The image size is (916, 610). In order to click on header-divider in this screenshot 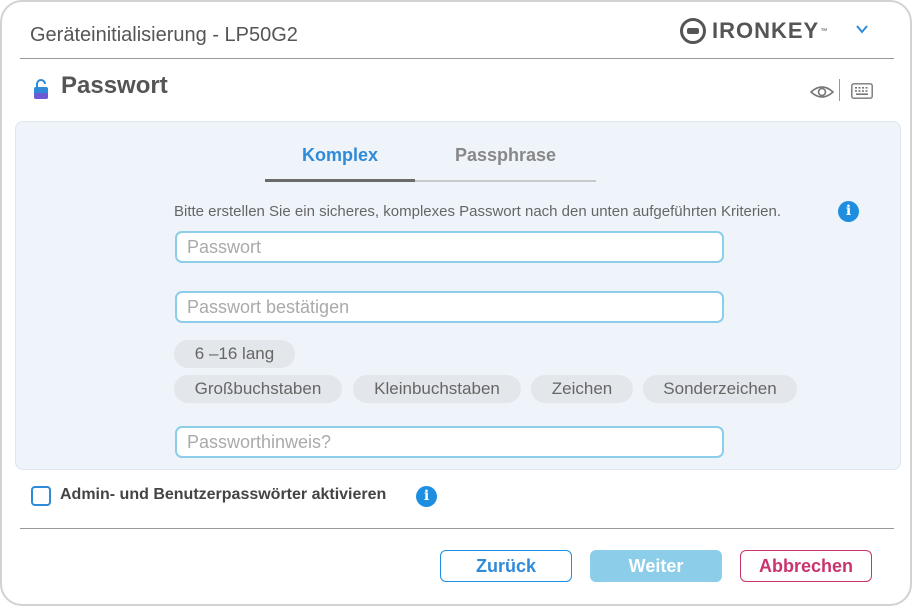, I will do `click(457, 58)`.